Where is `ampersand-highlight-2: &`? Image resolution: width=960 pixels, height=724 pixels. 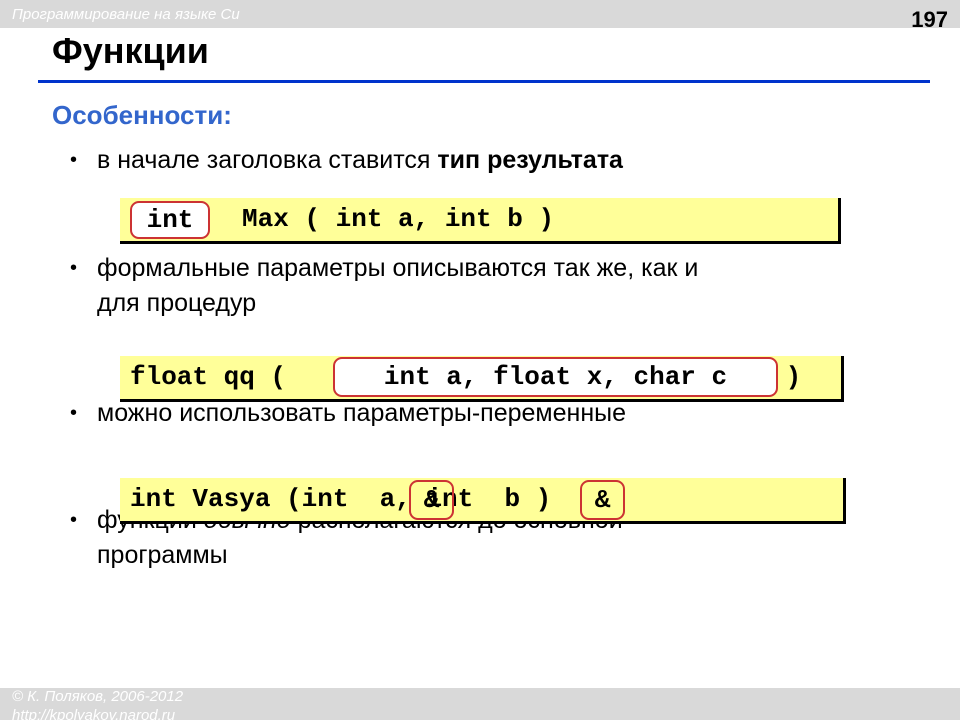 ampersand-highlight-2: & is located at coordinates (602, 500).